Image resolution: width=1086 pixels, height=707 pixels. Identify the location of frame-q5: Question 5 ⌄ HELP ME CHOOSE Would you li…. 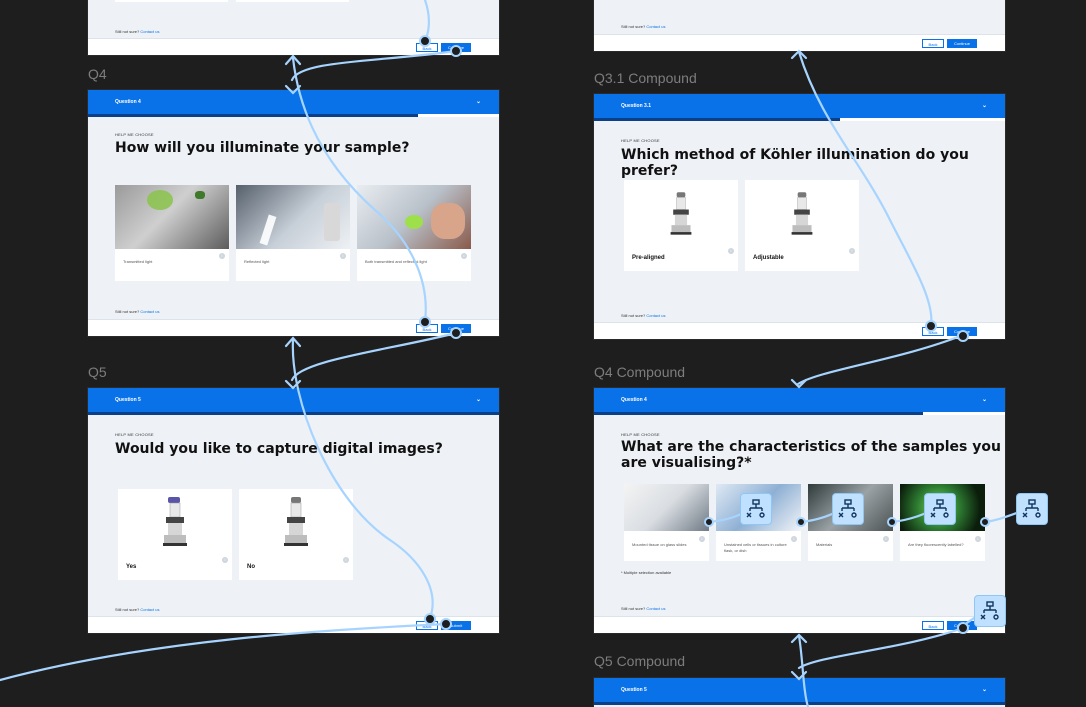
(293, 510).